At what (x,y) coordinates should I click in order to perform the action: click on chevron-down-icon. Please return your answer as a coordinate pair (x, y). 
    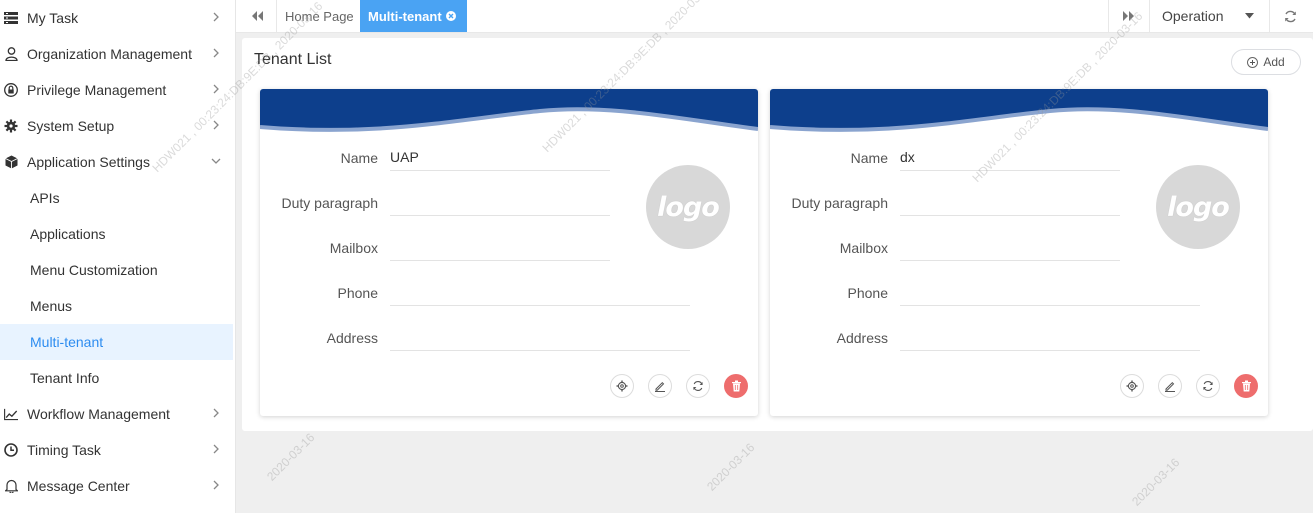
    Looking at the image, I should click on (216, 161).